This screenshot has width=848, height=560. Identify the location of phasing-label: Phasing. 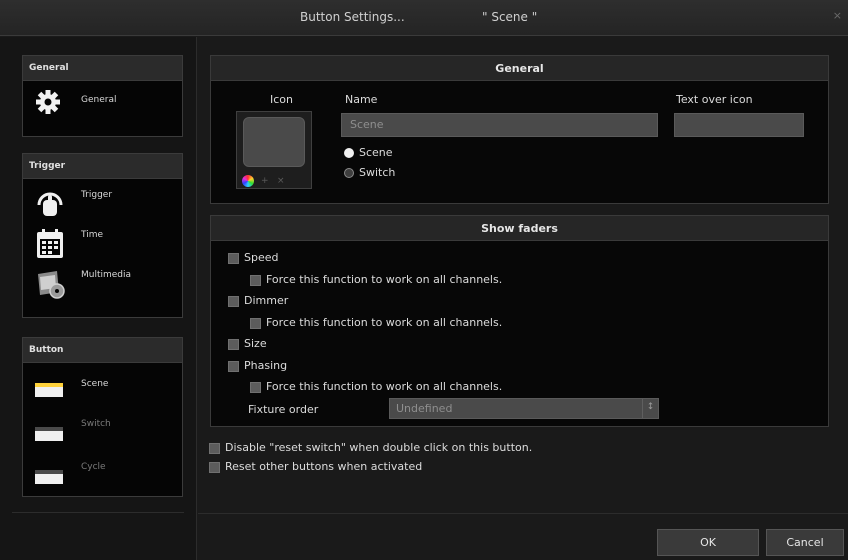
(266, 365).